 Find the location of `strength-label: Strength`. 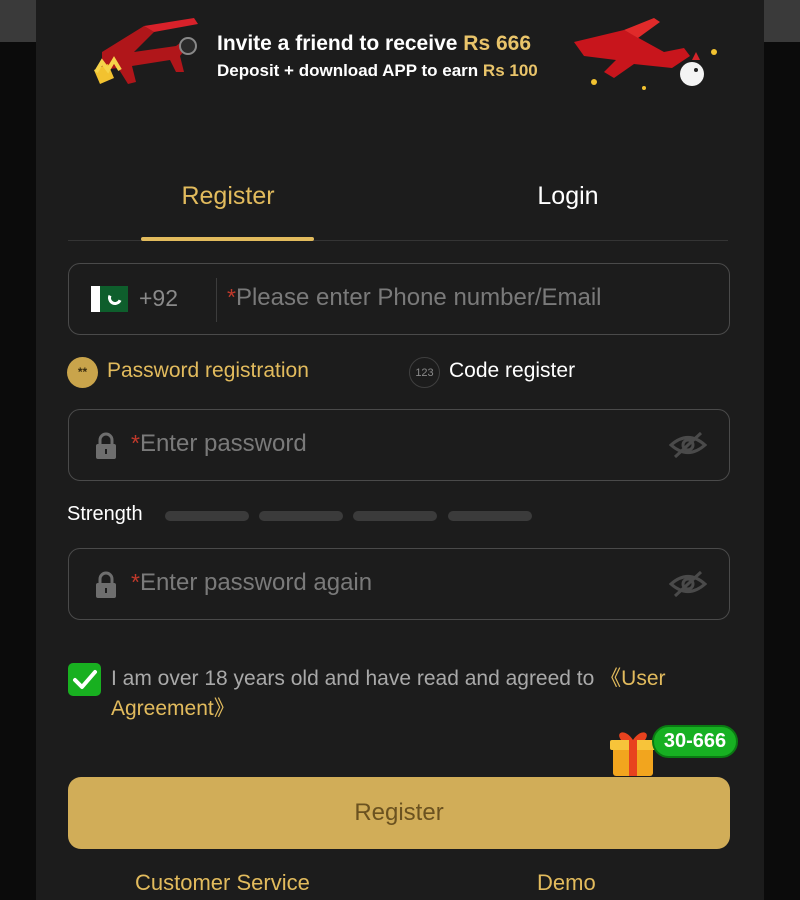

strength-label: Strength is located at coordinates (105, 514).